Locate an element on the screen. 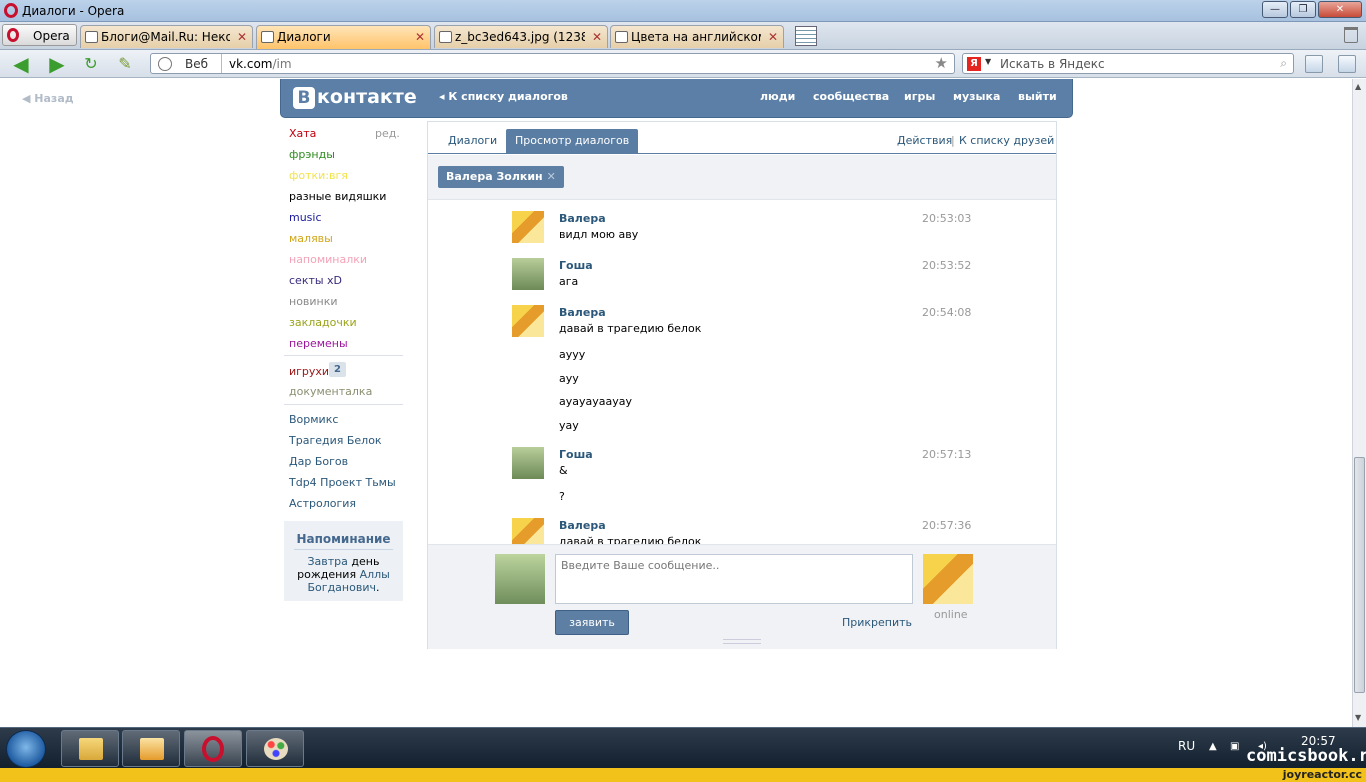 This screenshot has width=1366, height=782. menu-item: новинки is located at coordinates (313, 301).